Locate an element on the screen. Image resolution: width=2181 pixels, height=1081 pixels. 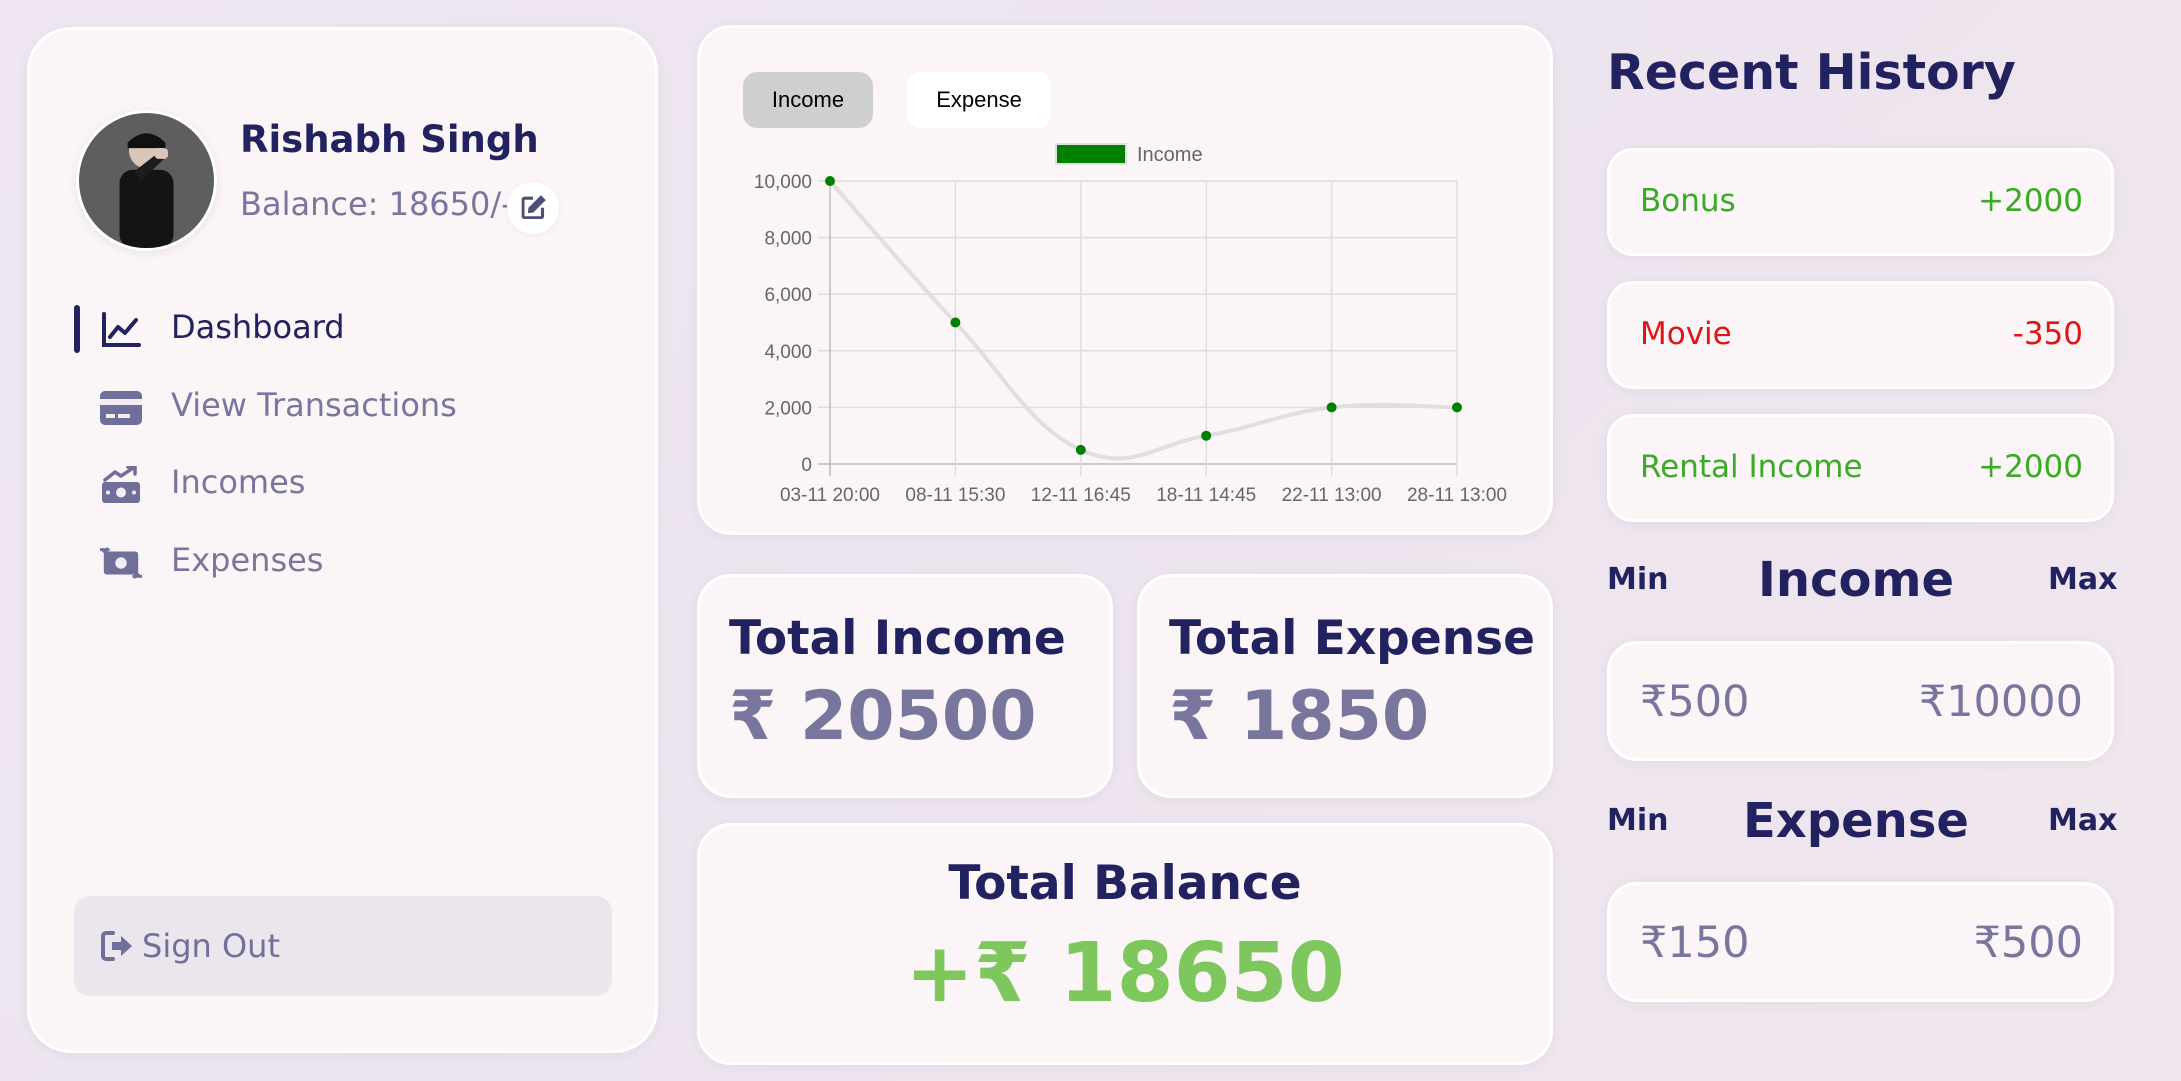
expense-range-card: ₹150 ₹500 is located at coordinates (1860, 942).